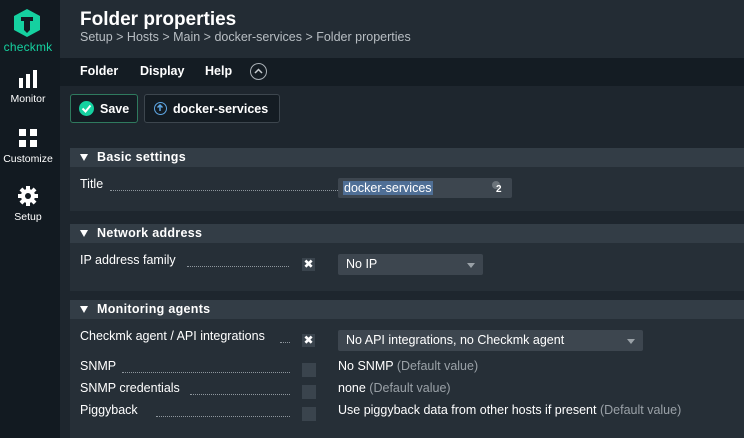  What do you see at coordinates (455, 340) in the screenshot?
I see `agent-value: No API integrations, no Checkmk agent` at bounding box center [455, 340].